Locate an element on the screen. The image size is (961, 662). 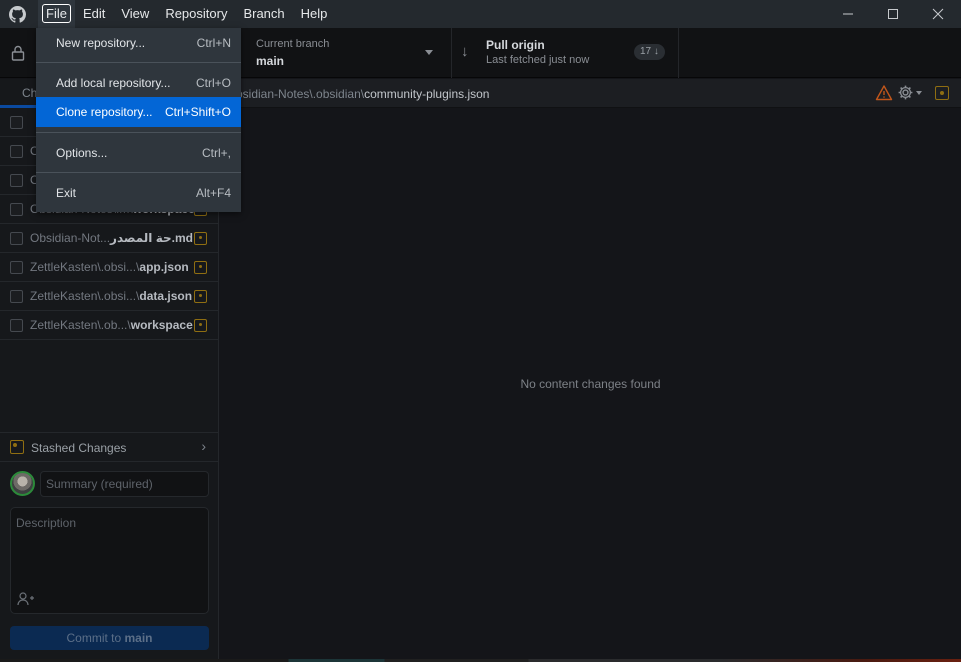
menu-help: Help is located at coordinates (314, 14).